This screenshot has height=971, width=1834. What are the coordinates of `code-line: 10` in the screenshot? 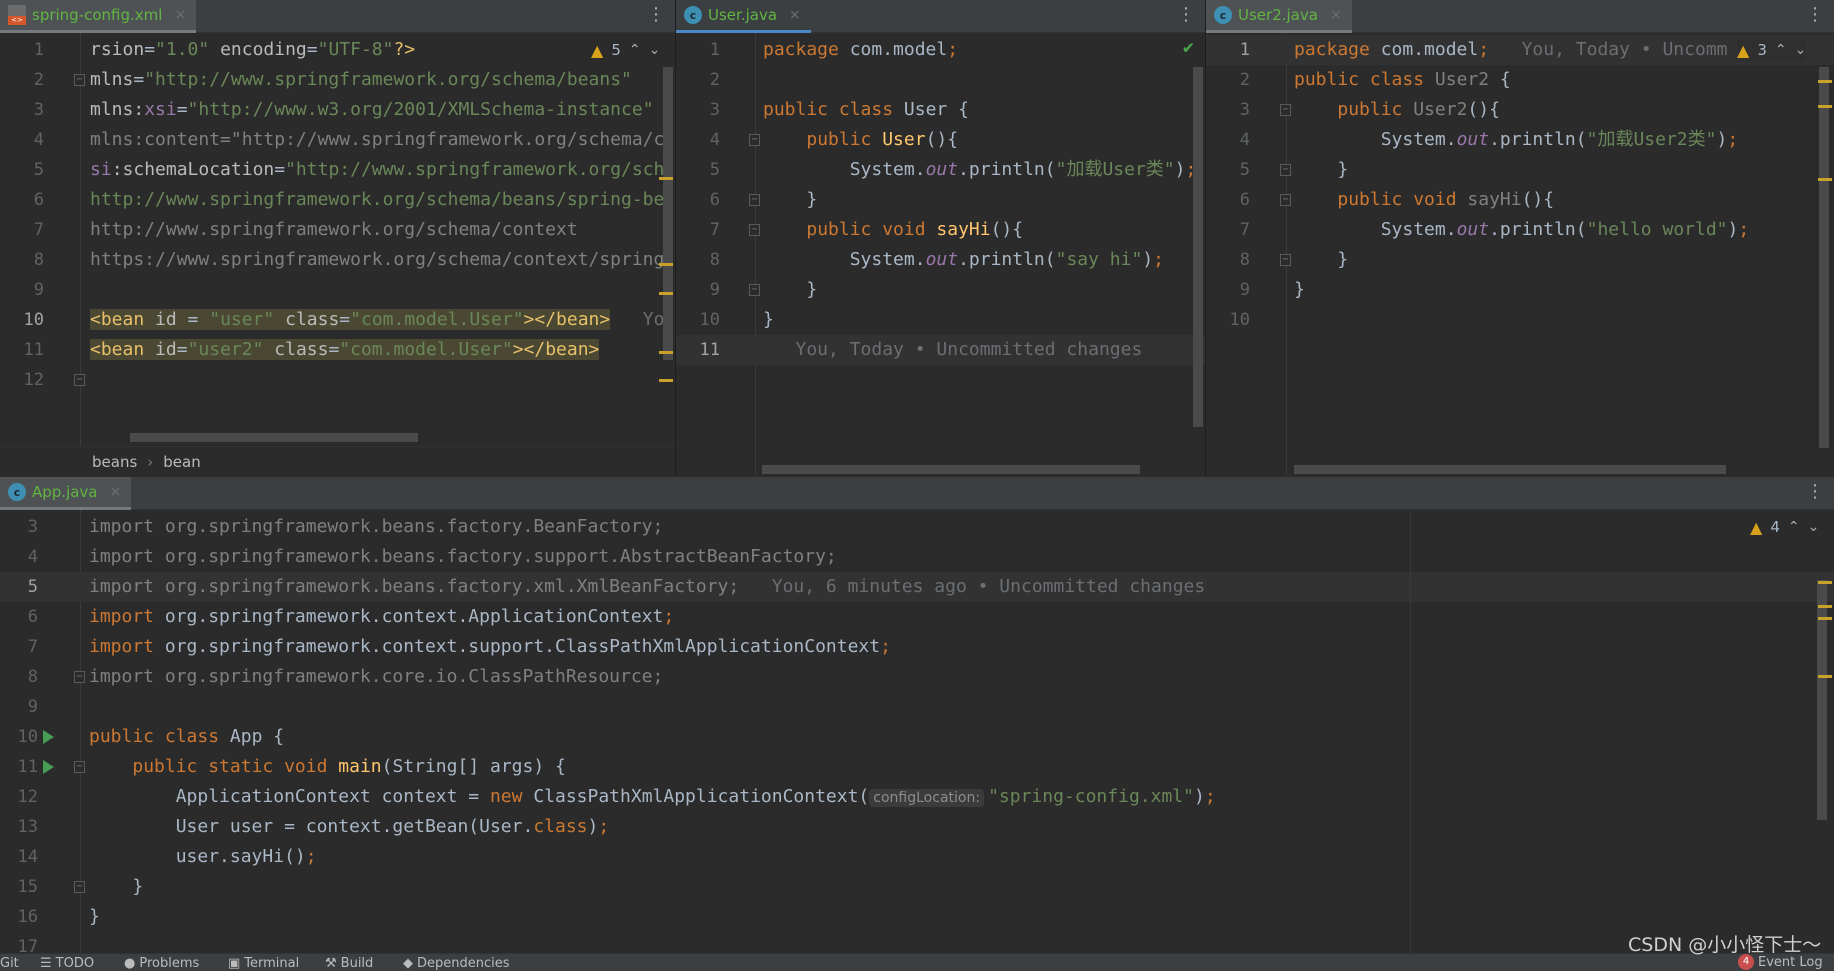 It's located at (1520, 320).